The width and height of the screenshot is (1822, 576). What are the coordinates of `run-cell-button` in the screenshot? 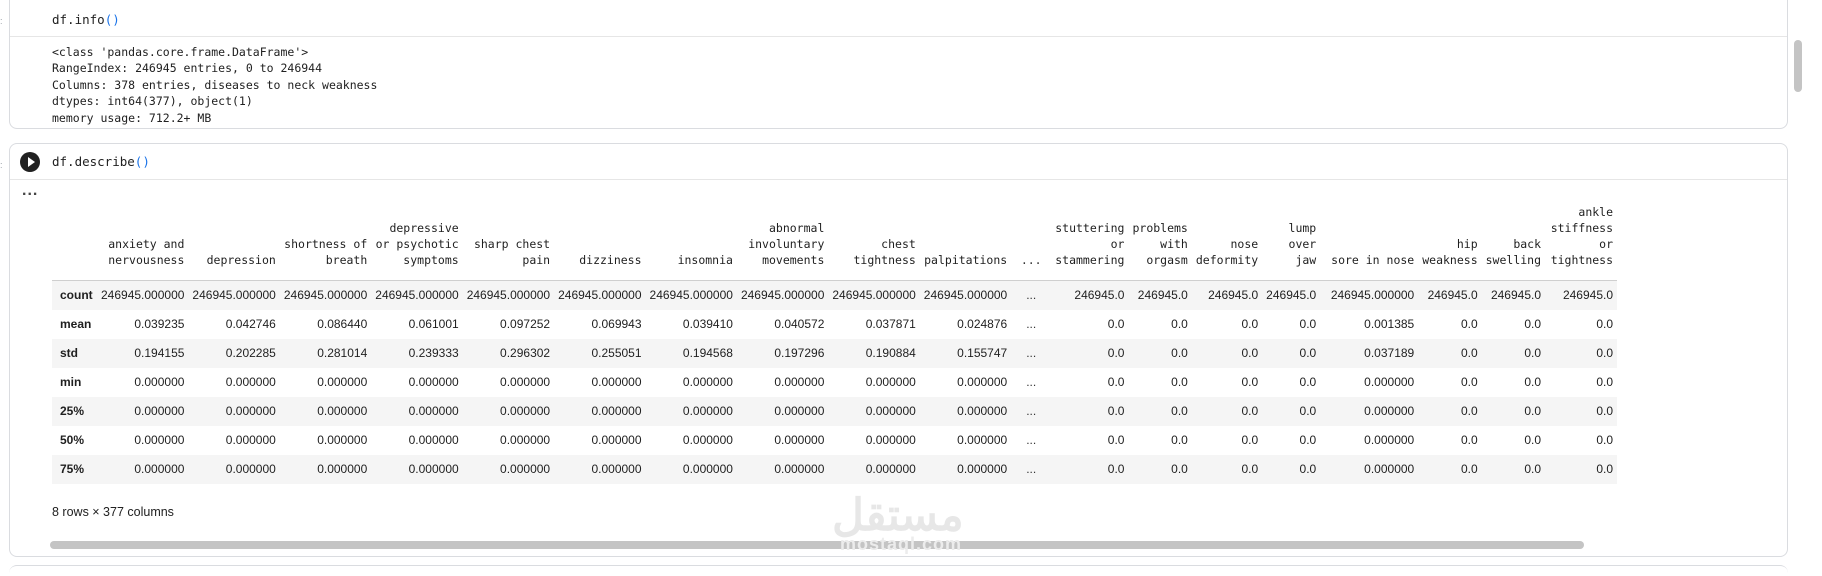 It's located at (30, 162).